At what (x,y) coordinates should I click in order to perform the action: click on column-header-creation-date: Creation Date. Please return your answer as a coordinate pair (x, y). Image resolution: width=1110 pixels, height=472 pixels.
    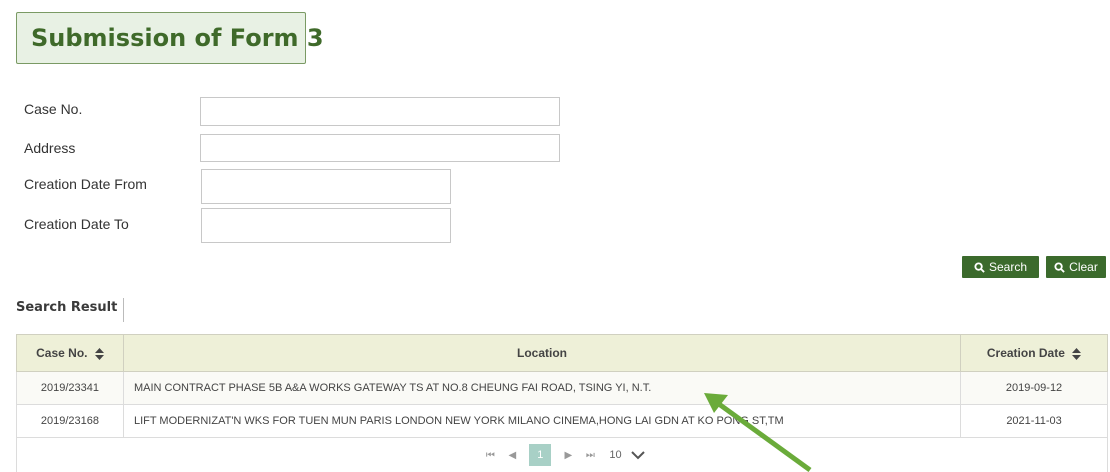
    Looking at the image, I should click on (1034, 353).